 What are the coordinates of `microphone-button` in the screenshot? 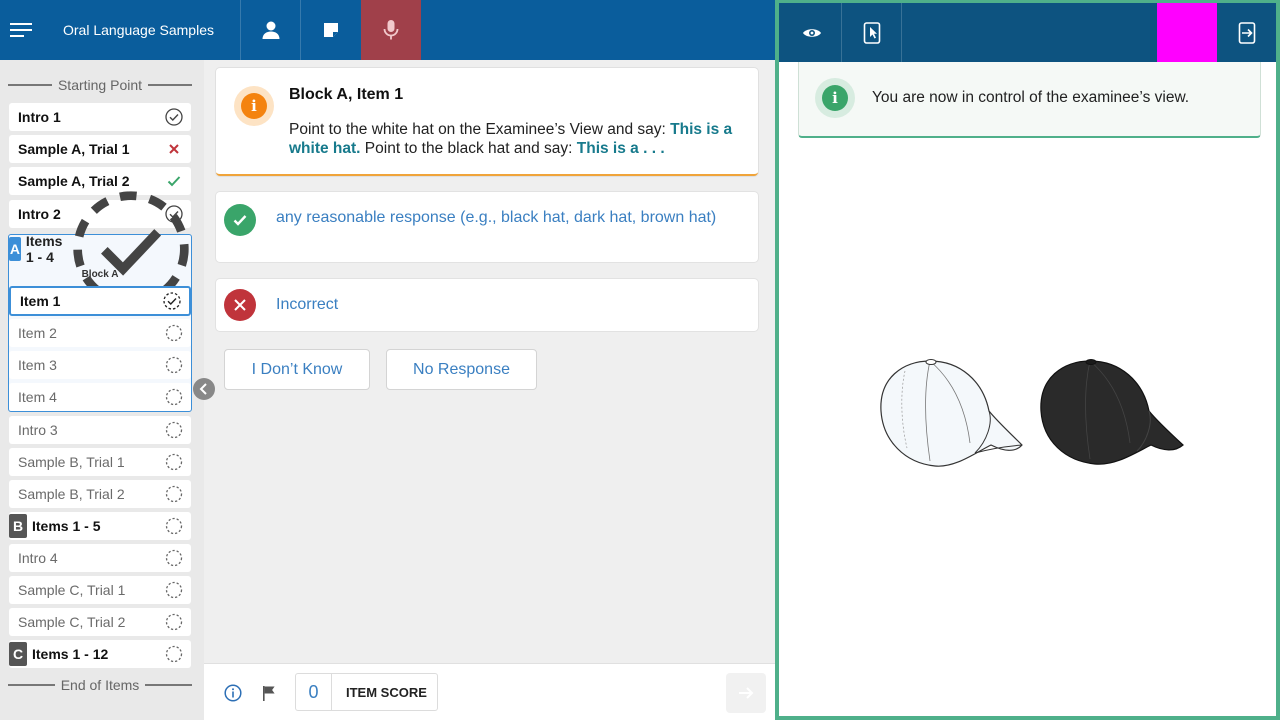 It's located at (391, 30).